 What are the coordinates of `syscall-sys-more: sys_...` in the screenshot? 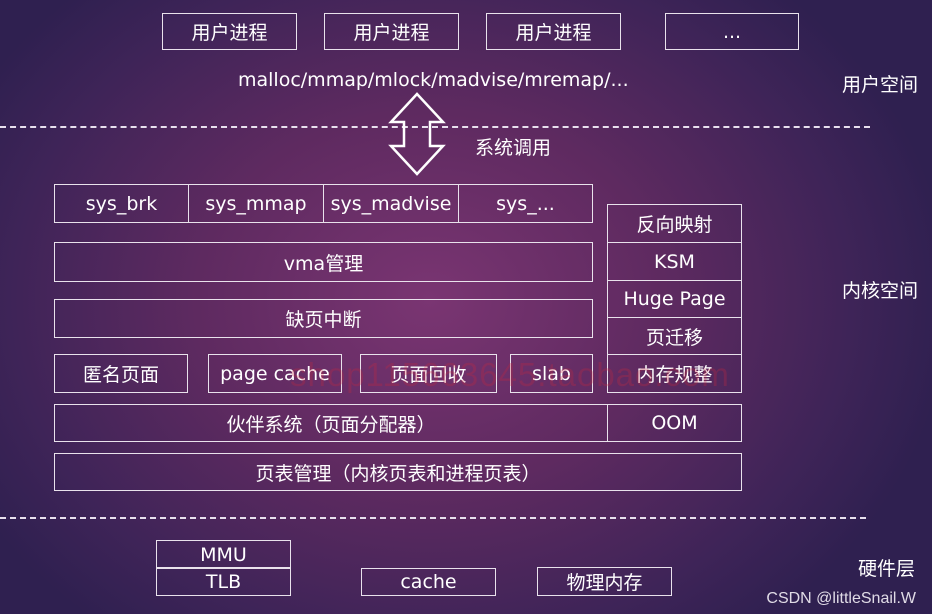 It's located at (525, 203).